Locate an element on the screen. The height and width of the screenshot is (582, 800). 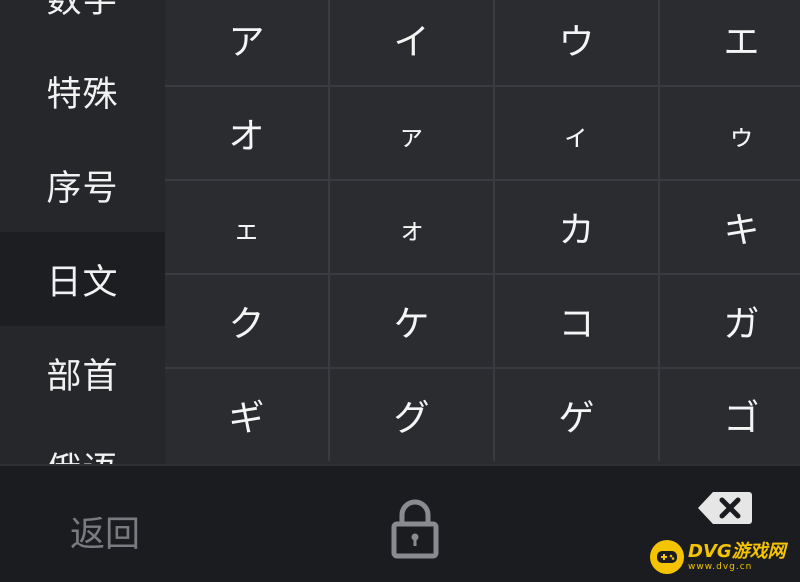
symbol-key: カ is located at coordinates (576, 227).